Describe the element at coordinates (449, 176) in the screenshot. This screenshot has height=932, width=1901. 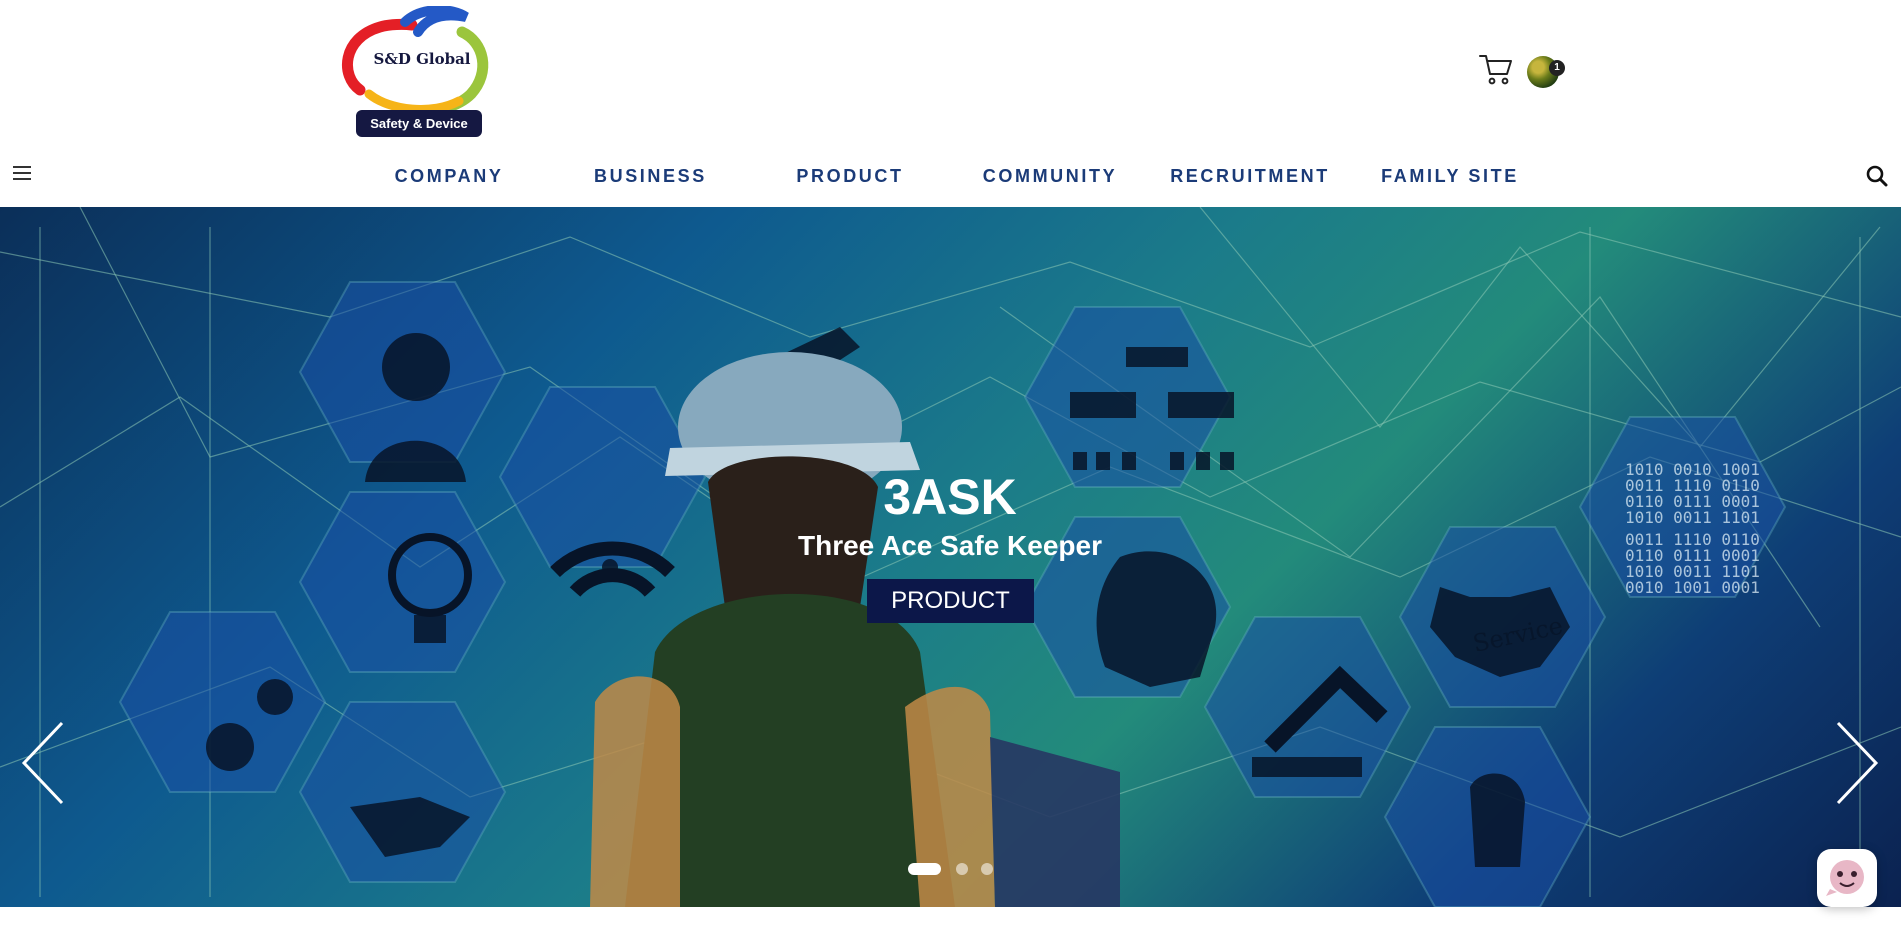
I see `nav-item-company: COMPANY` at that location.